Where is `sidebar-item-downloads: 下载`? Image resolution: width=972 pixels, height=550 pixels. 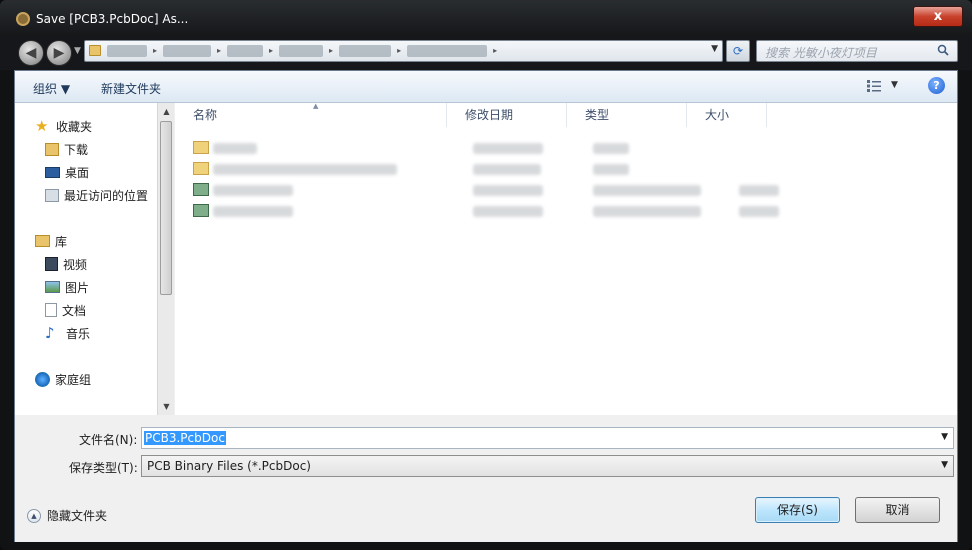 sidebar-item-downloads: 下载 is located at coordinates (66, 149).